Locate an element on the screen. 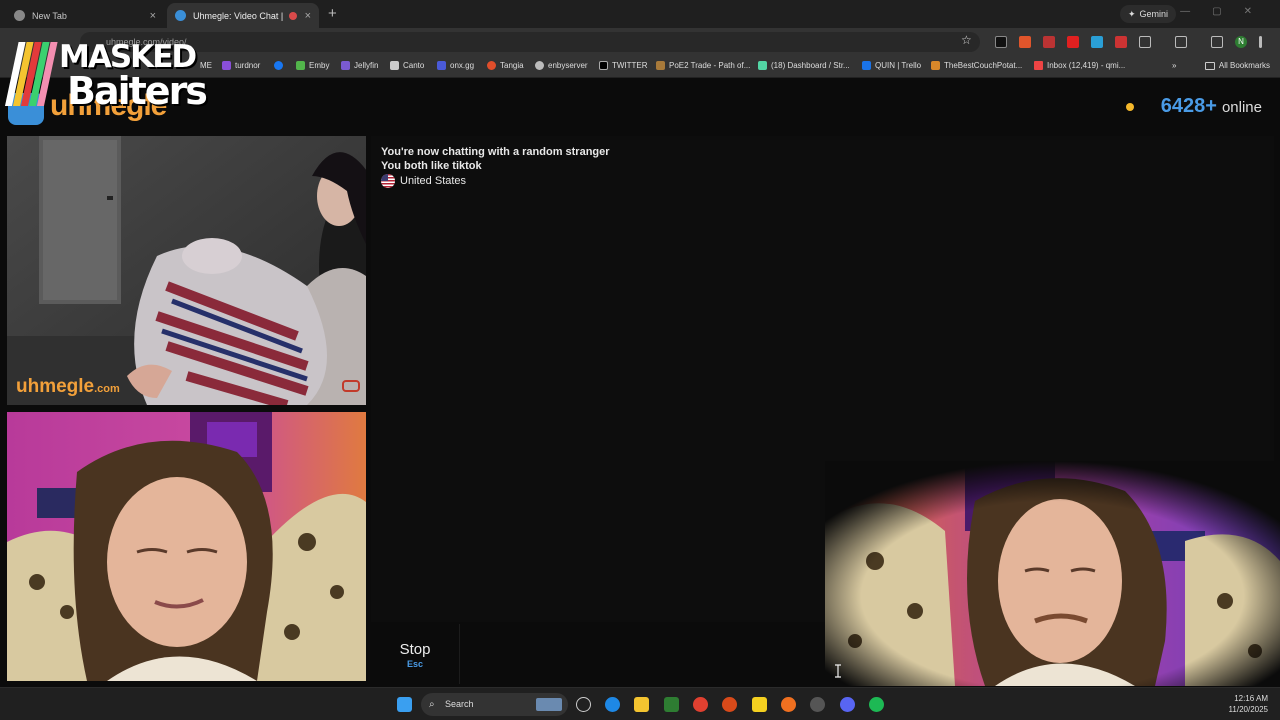 The height and width of the screenshot is (720, 1280). trello-icon is located at coordinates (866, 65).